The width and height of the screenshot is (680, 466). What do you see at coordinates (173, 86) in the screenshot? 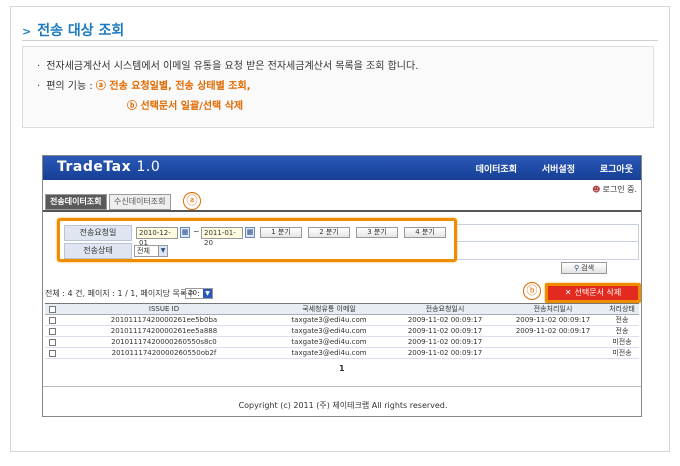
I see `feature-a-text: ⓐ 전송 요청일별, 전송 상태별 조회,` at bounding box center [173, 86].